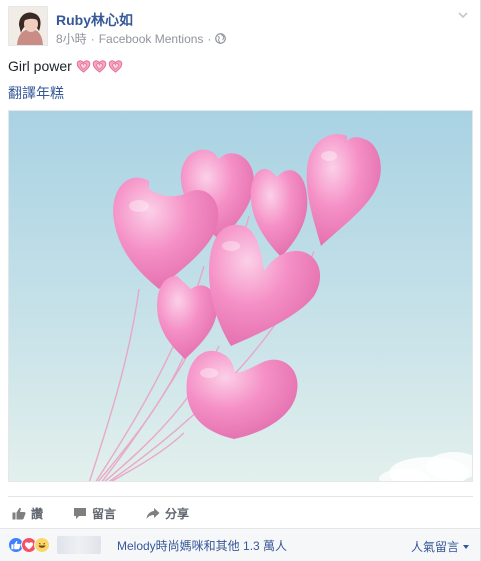 Image resolution: width=481 pixels, height=561 pixels. Describe the element at coordinates (177, 514) in the screenshot. I see `share-label: 分享` at that location.